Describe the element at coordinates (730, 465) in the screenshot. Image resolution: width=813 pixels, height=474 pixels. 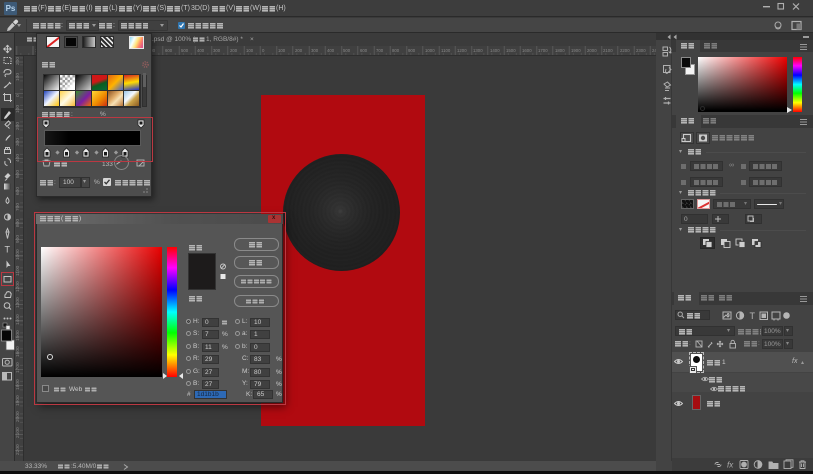
I see `svg-text: fx` at that location.